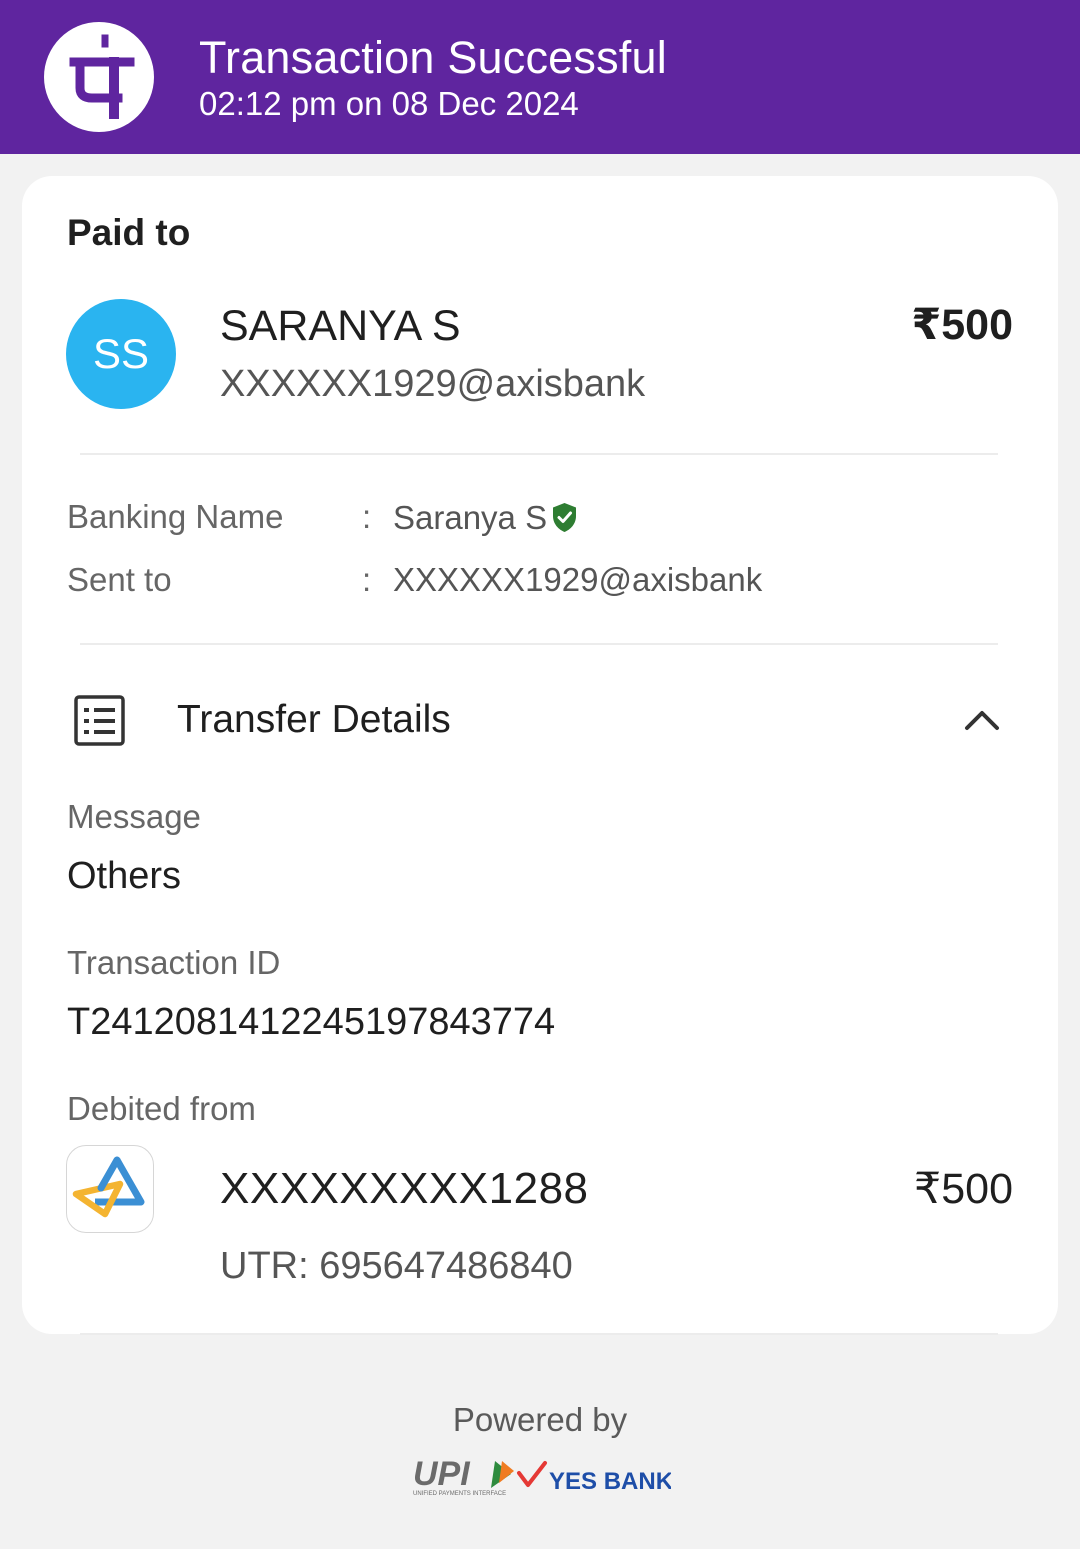 This screenshot has width=1080, height=1549. What do you see at coordinates (982, 722) in the screenshot?
I see `chevron-up-icon` at bounding box center [982, 722].